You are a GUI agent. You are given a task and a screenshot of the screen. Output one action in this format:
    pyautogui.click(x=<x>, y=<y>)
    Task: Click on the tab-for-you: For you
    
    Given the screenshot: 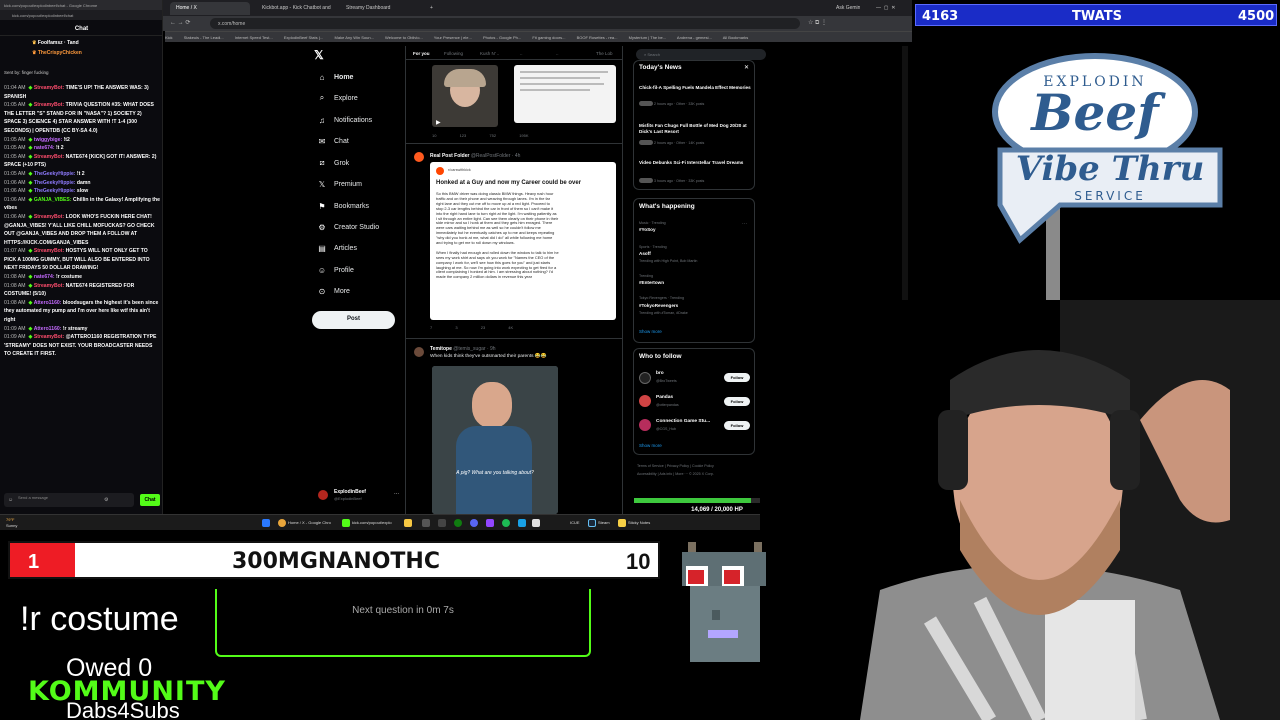 What is the action you would take?
    pyautogui.click(x=421, y=53)
    